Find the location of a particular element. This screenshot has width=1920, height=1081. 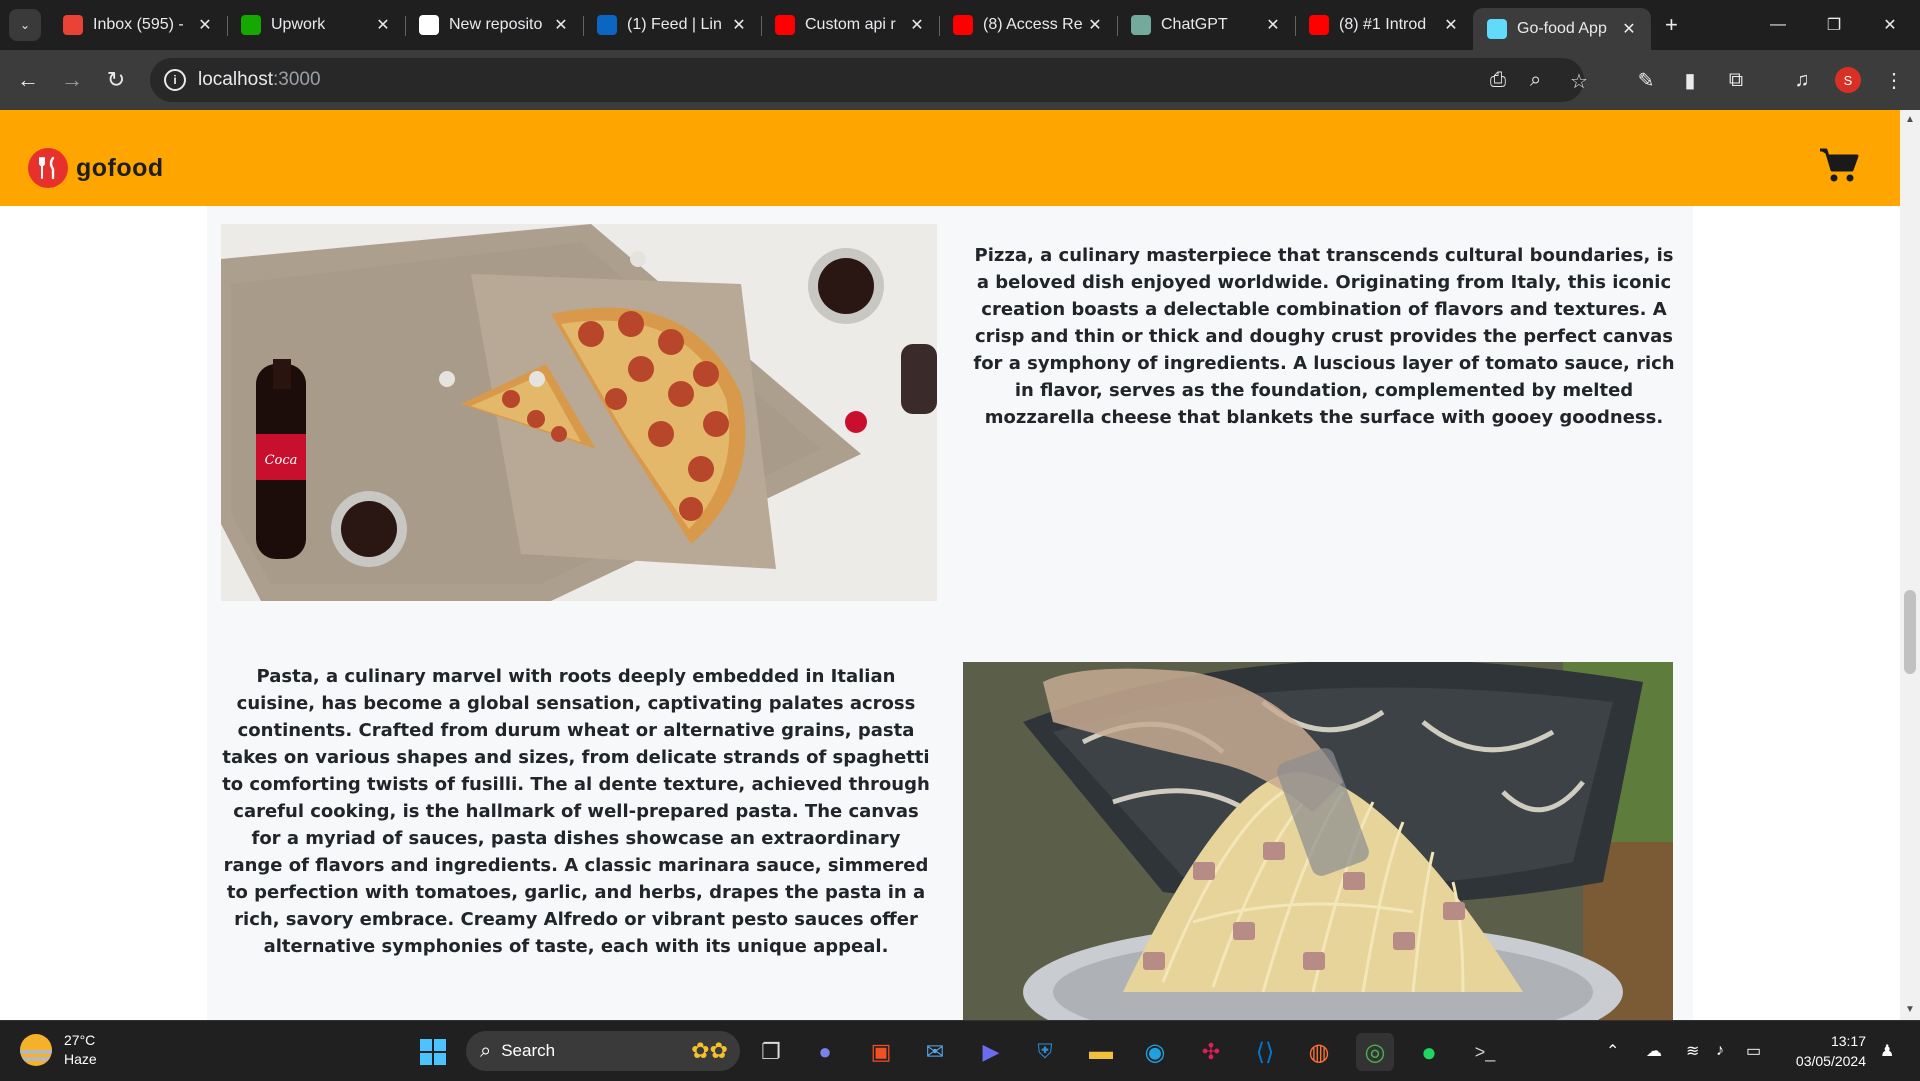

scroll-up-icon: ▲ is located at coordinates (1910, 119).